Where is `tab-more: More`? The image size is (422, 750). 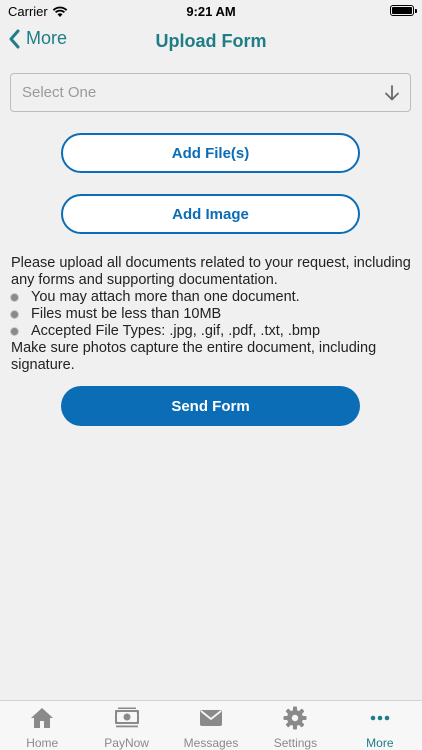 tab-more: More is located at coordinates (380, 725).